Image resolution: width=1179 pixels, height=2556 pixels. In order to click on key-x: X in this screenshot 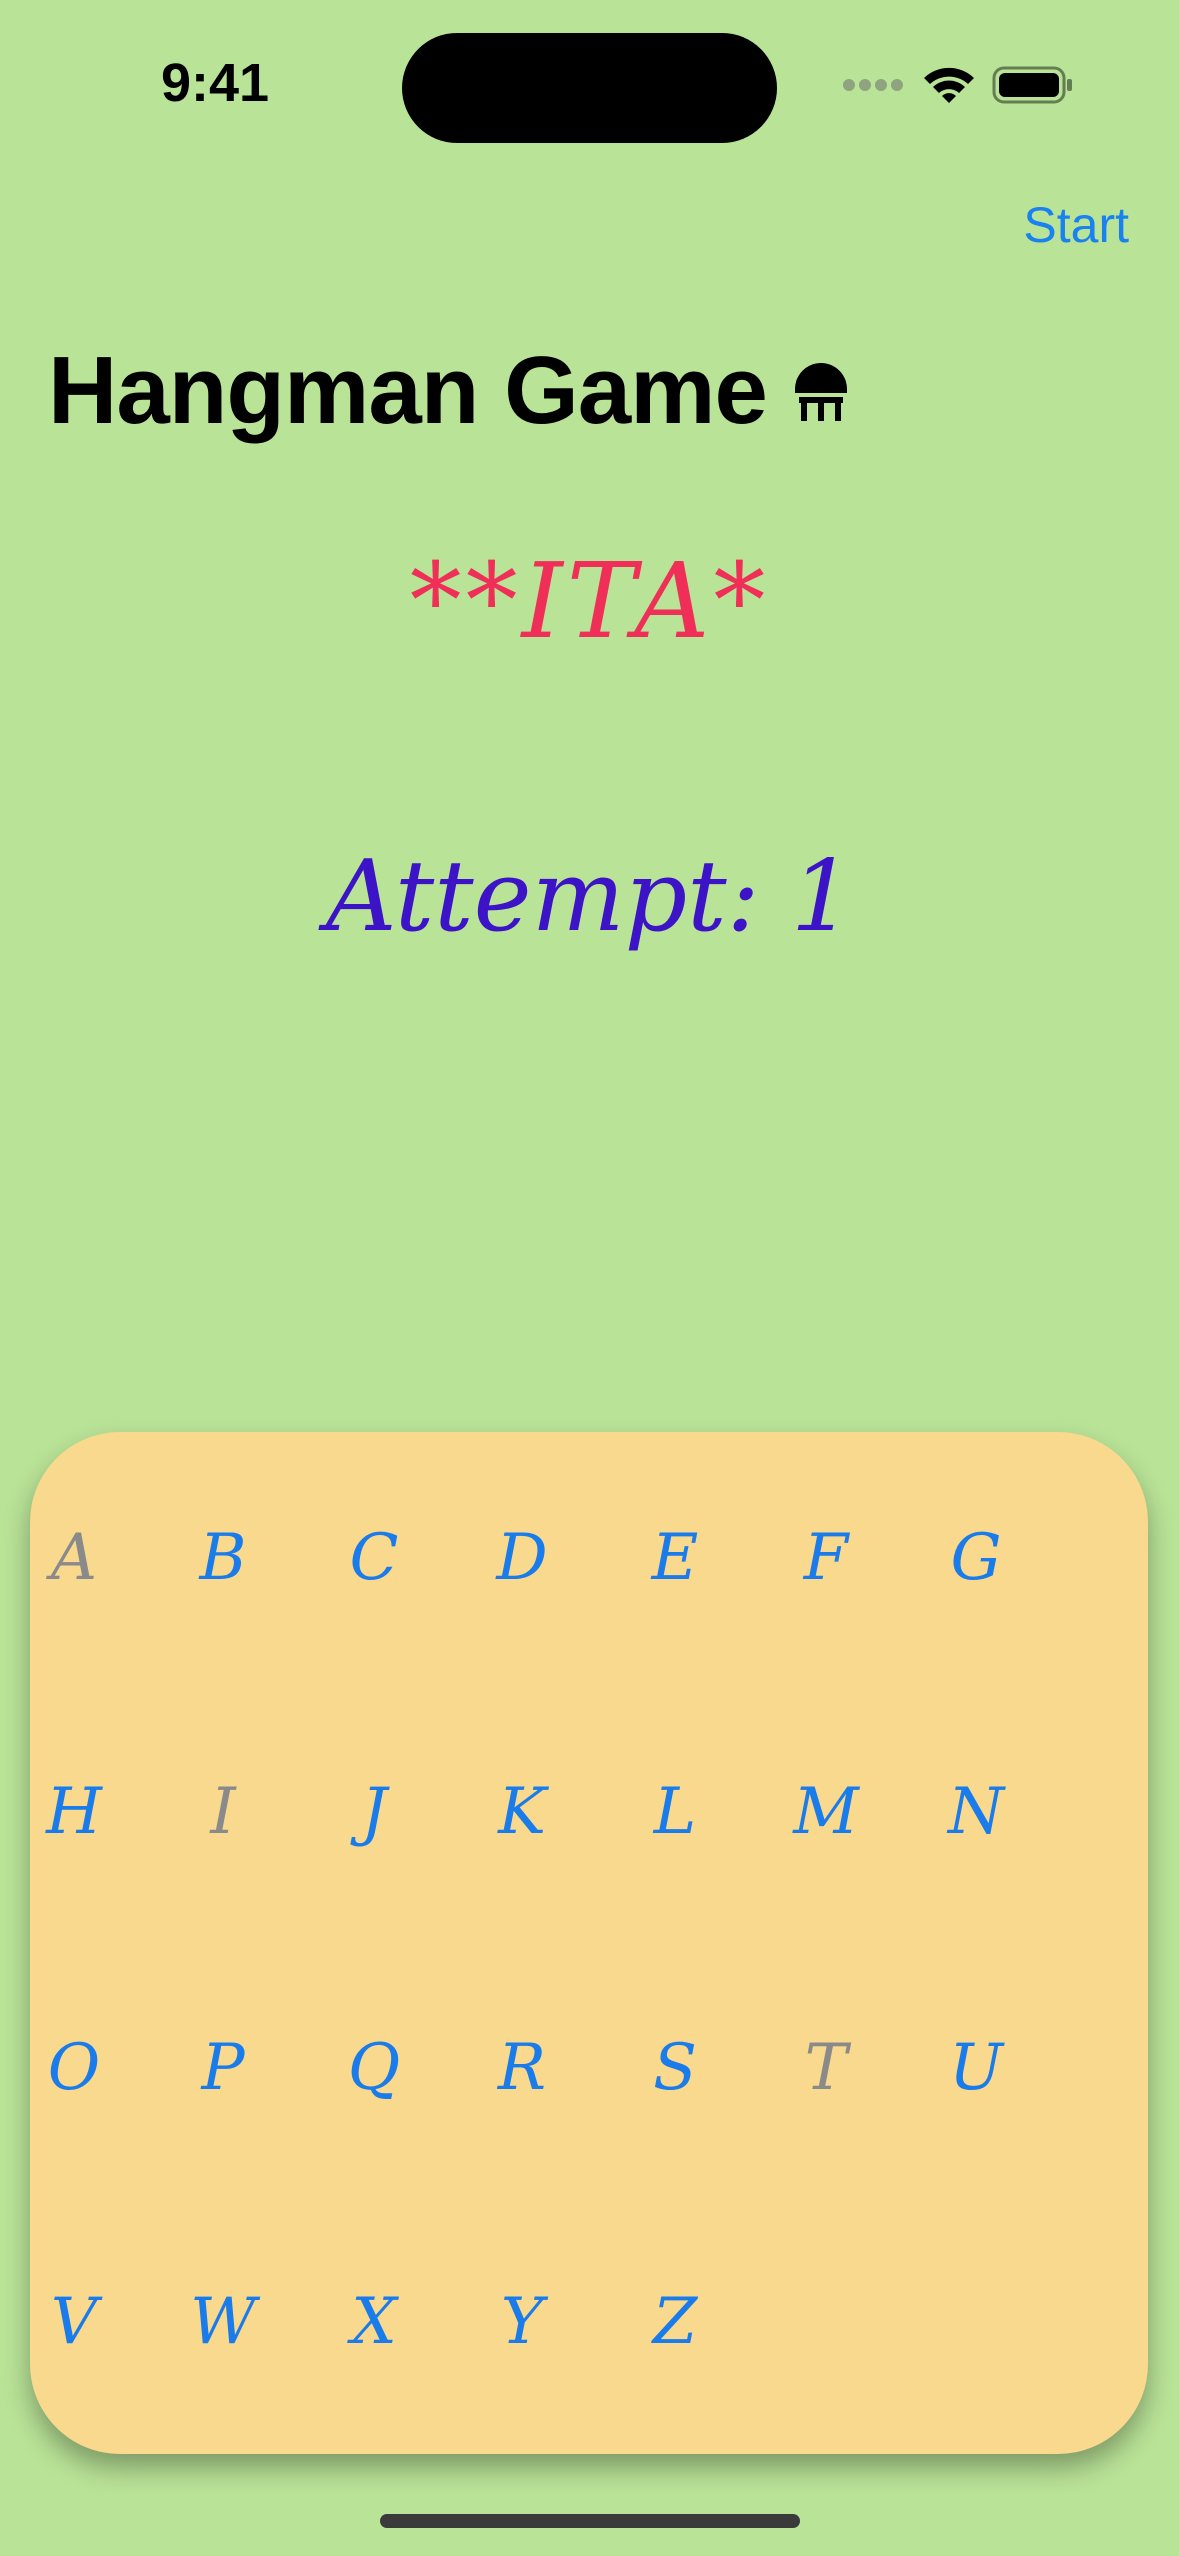, I will do `click(374, 2322)`.